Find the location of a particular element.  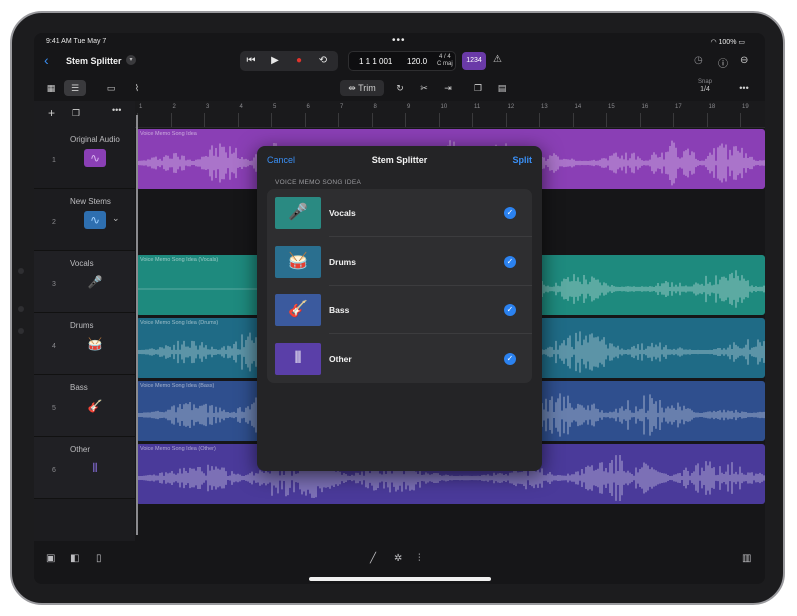

stem-option-row: 🎤 Vocals ✓ is located at coordinates (399, 213).